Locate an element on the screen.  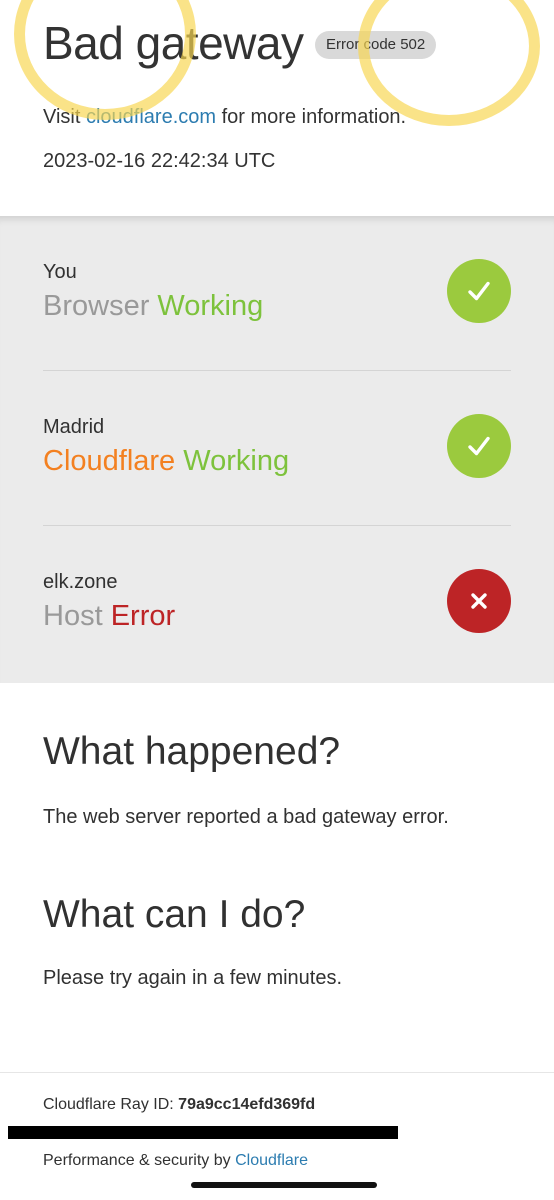
status-row-cloudflare: Madrid Cloudflare Working is located at coordinates (277, 448).